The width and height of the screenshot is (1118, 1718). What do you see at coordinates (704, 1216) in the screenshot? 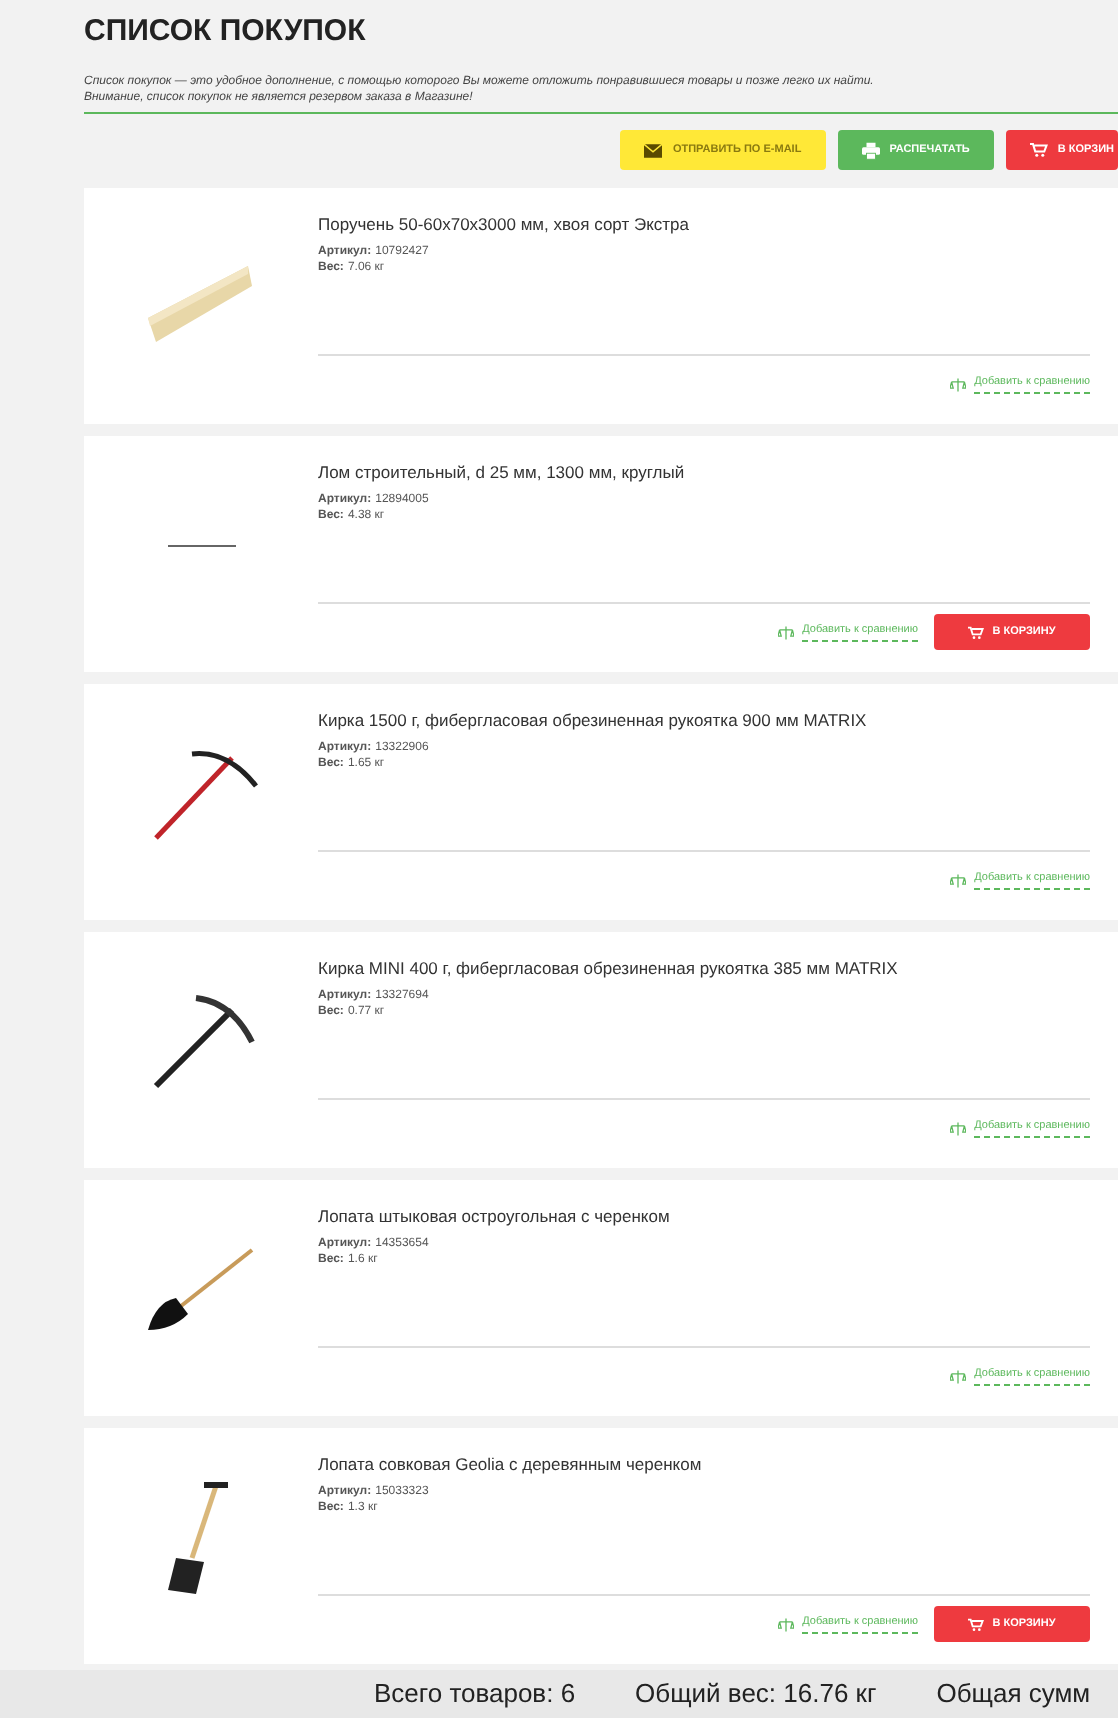
I see `product-name: Лопата штыковая остроугольная с черенком` at bounding box center [704, 1216].